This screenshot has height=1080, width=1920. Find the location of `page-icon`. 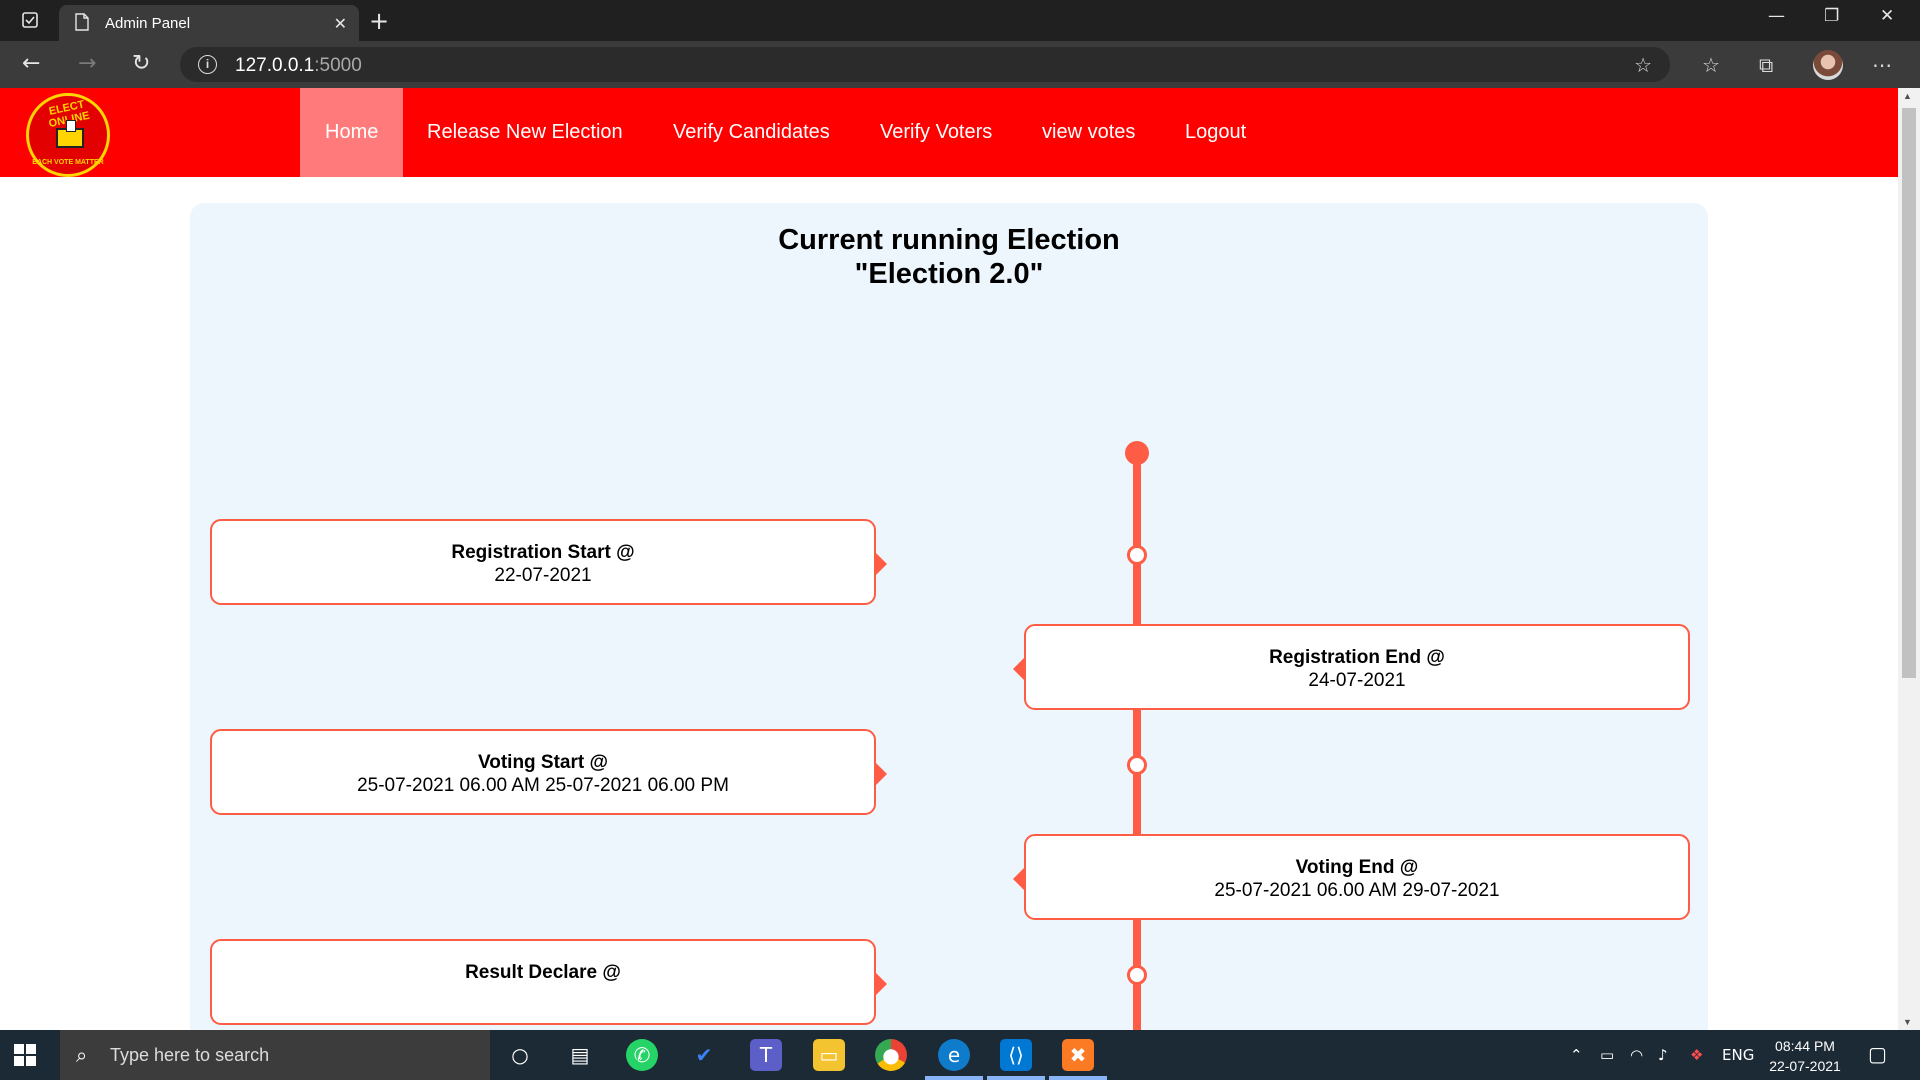

page-icon is located at coordinates (82, 24).